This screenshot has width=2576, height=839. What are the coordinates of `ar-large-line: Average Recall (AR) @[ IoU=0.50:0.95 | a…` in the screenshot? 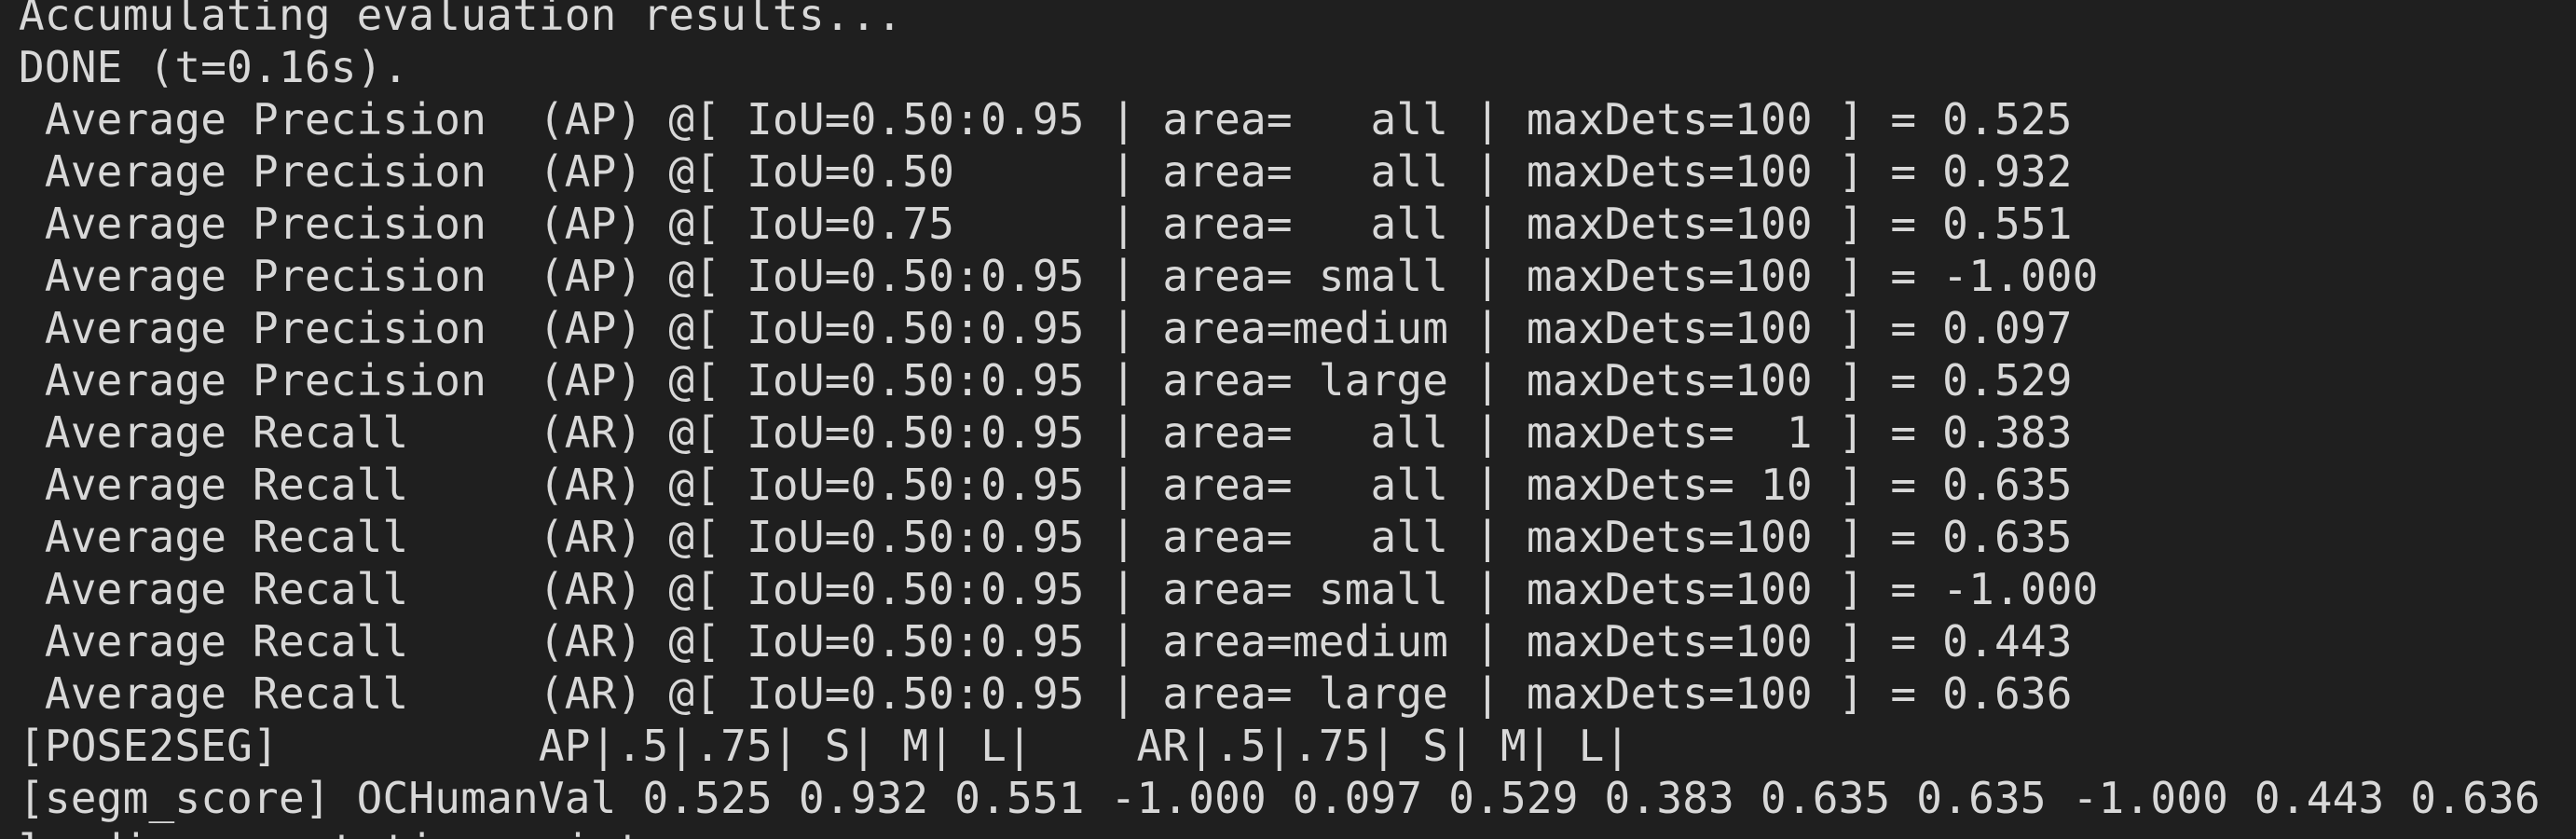 It's located at (1046, 693).